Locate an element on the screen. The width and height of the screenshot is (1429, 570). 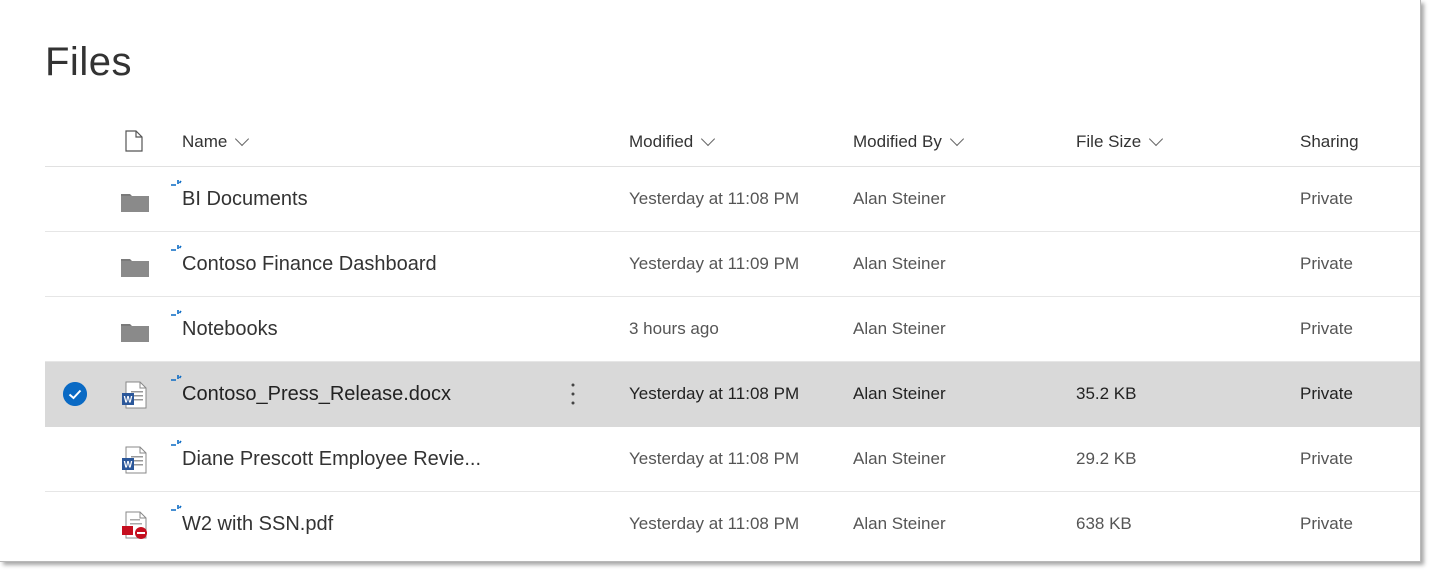
file-name-link: Notebooks is located at coordinates (230, 329).